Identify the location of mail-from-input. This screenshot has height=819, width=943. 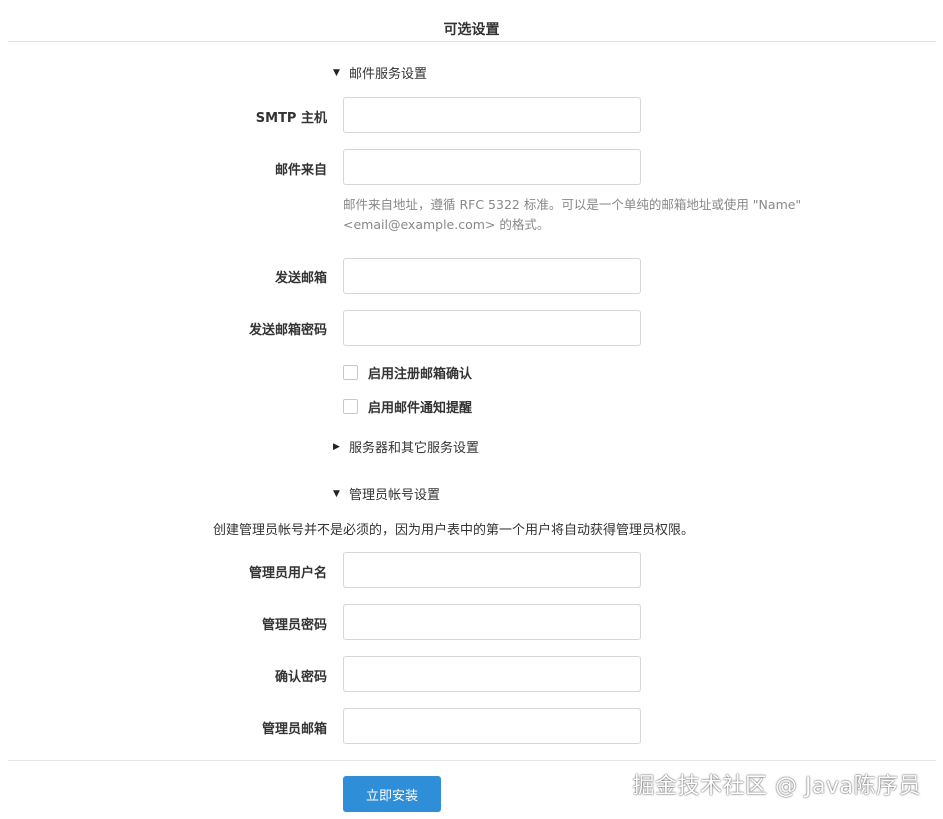
(492, 167).